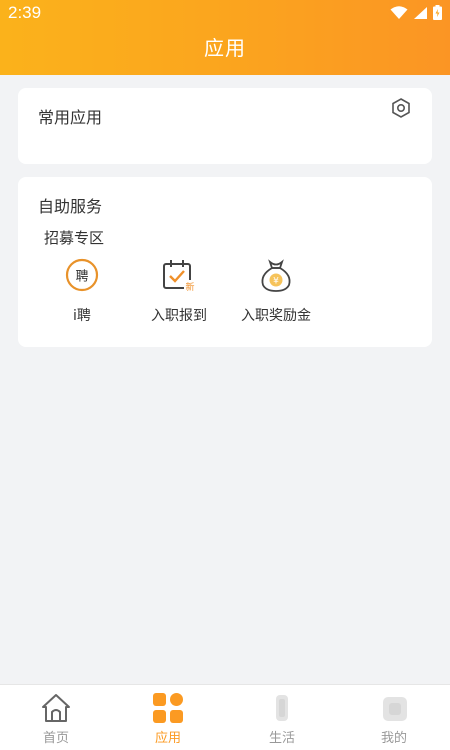 The width and height of the screenshot is (450, 750). I want to click on tab-life: 生活, so click(282, 718).